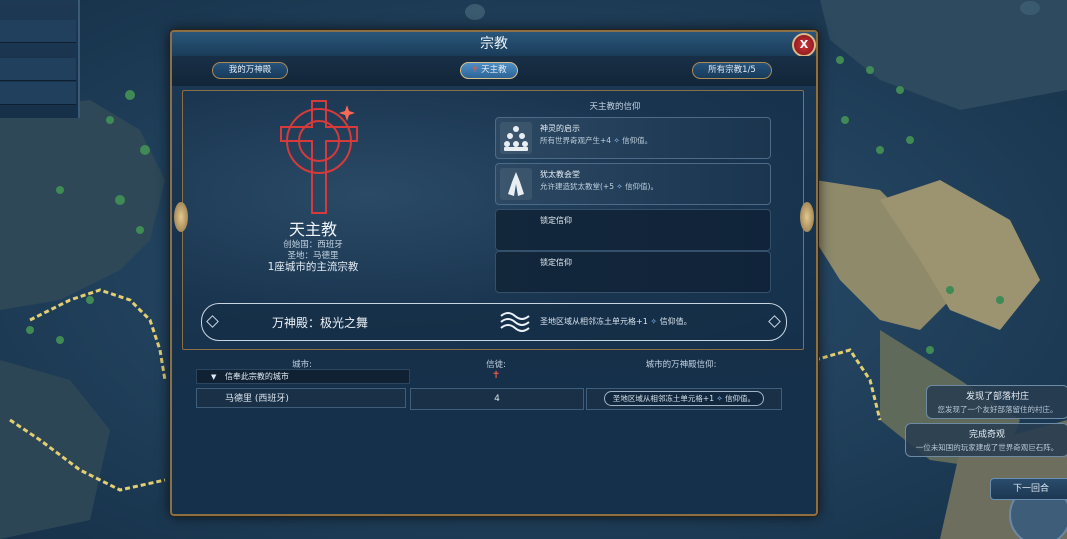 The height and width of the screenshot is (539, 1067). Describe the element at coordinates (740, 398) in the screenshot. I see `pantheon-belief-unit: 信仰值。` at that location.